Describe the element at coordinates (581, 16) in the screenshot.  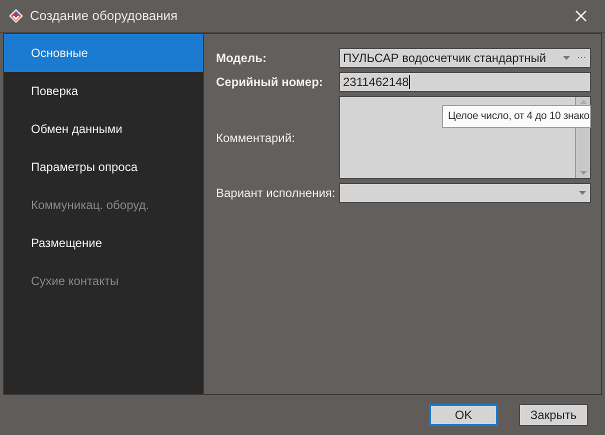
I see `close-icon` at that location.